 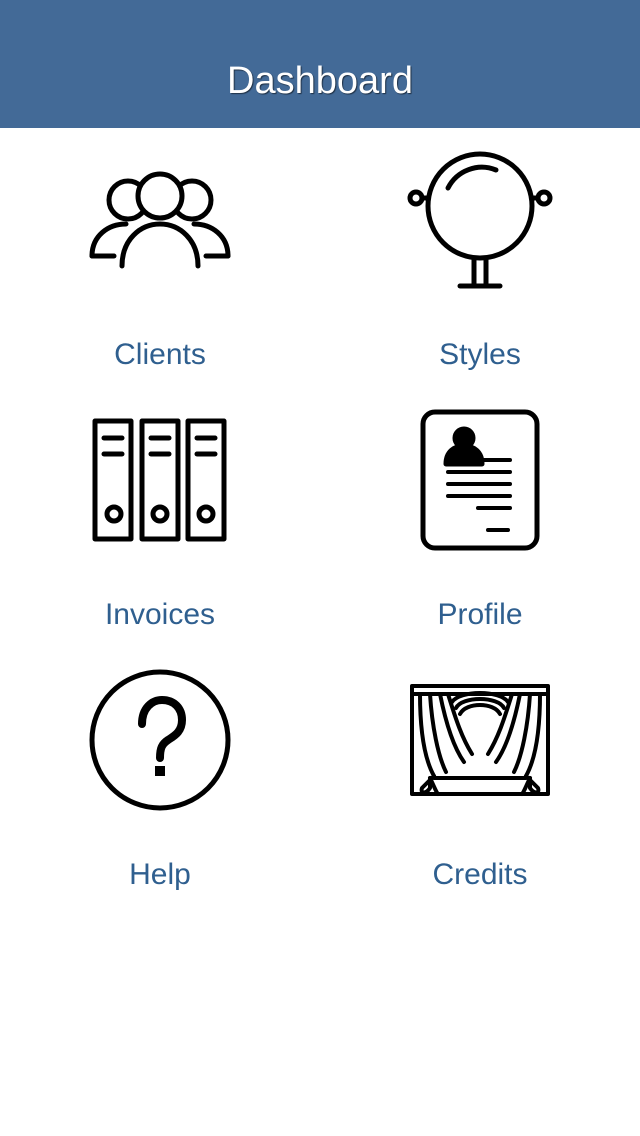 I want to click on users-icon, so click(x=160, y=228).